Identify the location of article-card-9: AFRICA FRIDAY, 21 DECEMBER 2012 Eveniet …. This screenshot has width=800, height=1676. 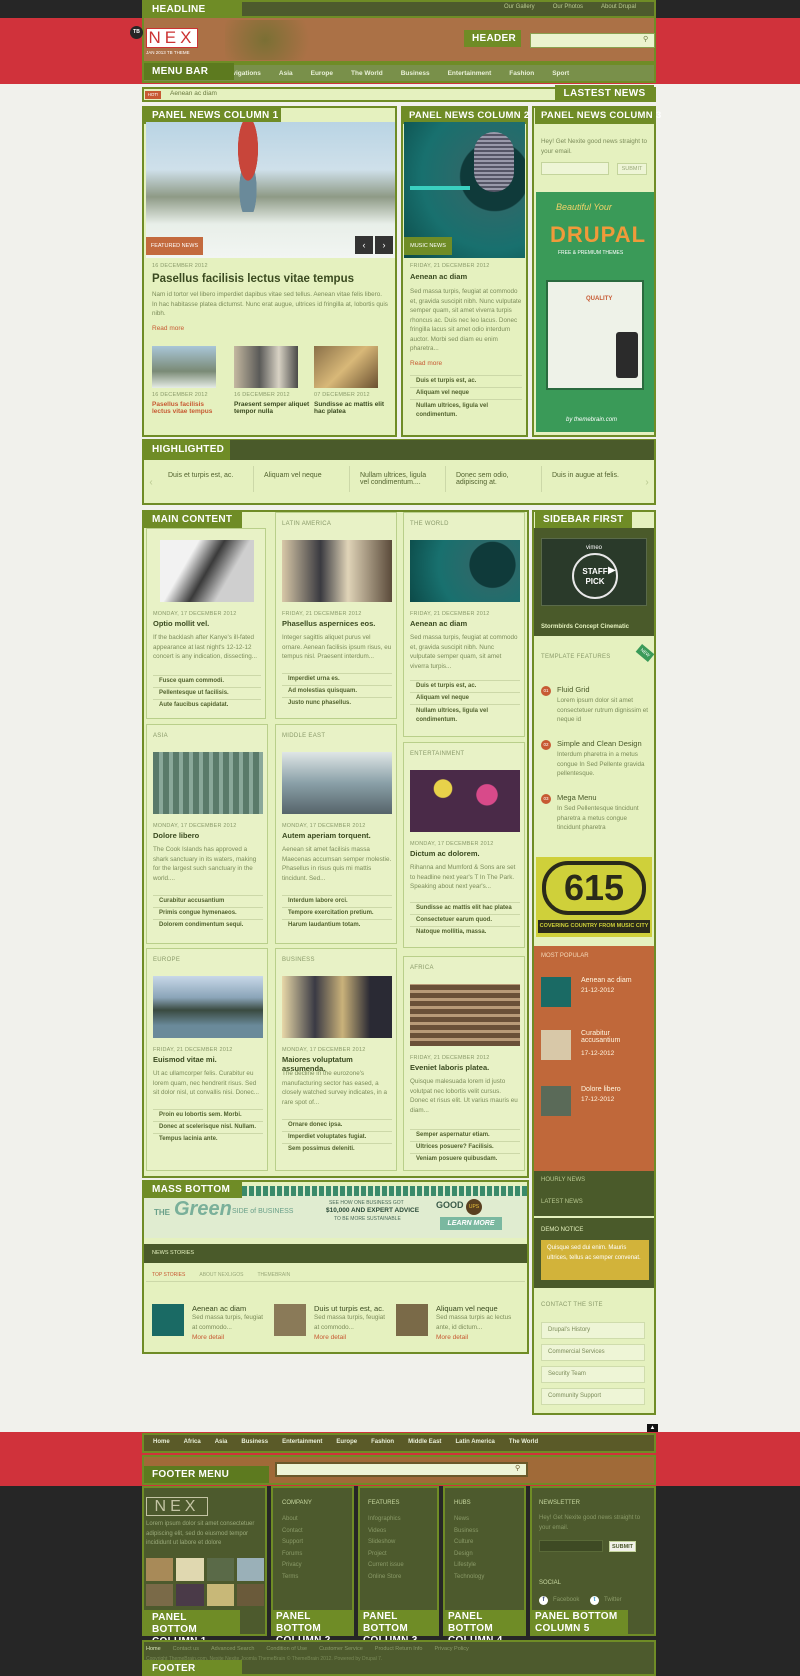
(464, 1063).